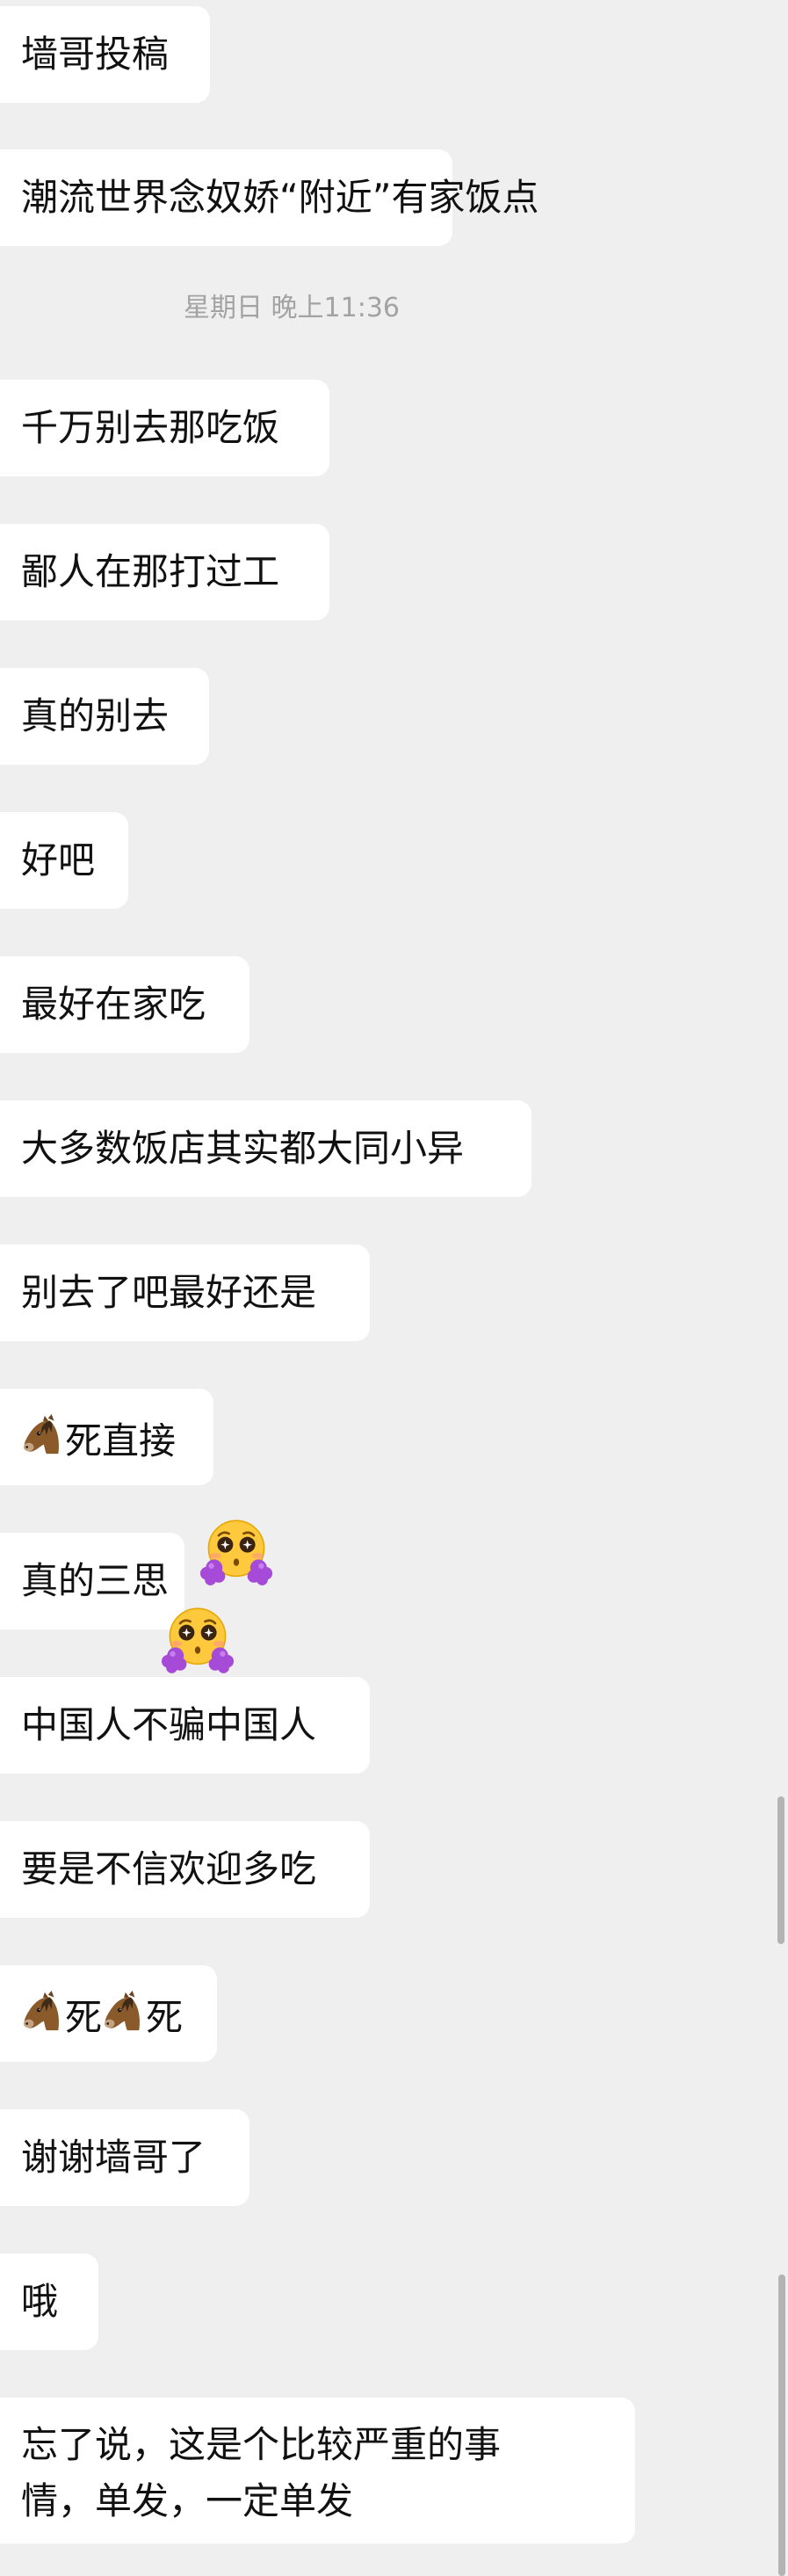 The image size is (788, 2576). I want to click on message-bubble: 要是不信欢迎多吃, so click(185, 1869).